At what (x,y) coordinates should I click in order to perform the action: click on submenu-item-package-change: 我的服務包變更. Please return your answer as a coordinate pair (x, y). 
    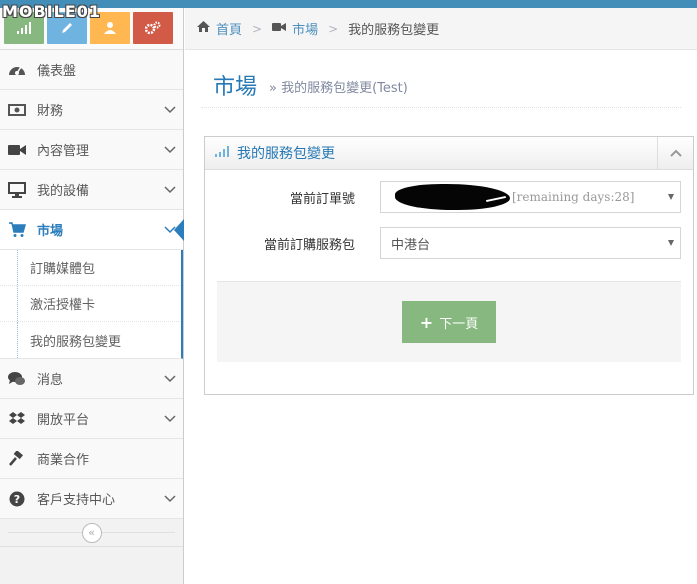
    Looking at the image, I should click on (90, 340).